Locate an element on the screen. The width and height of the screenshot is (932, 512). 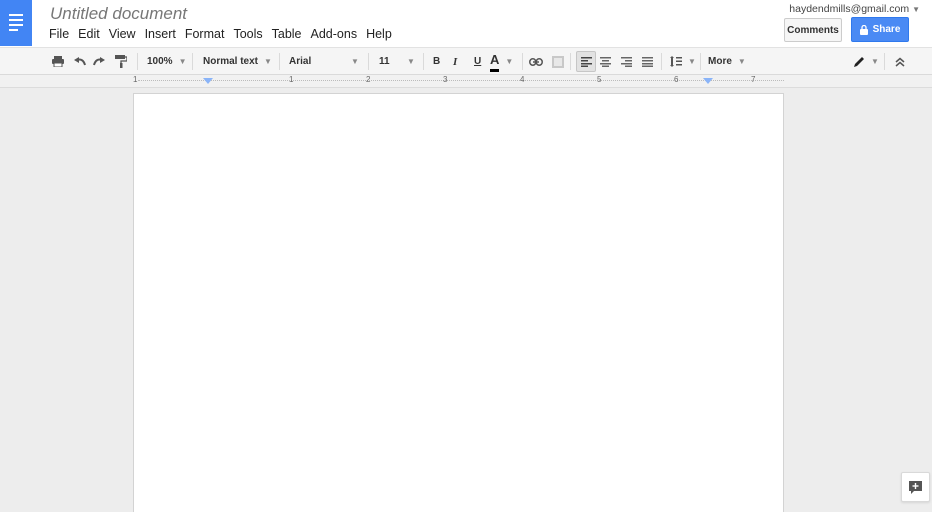
zoom-select: 100% ▼ is located at coordinates (167, 61).